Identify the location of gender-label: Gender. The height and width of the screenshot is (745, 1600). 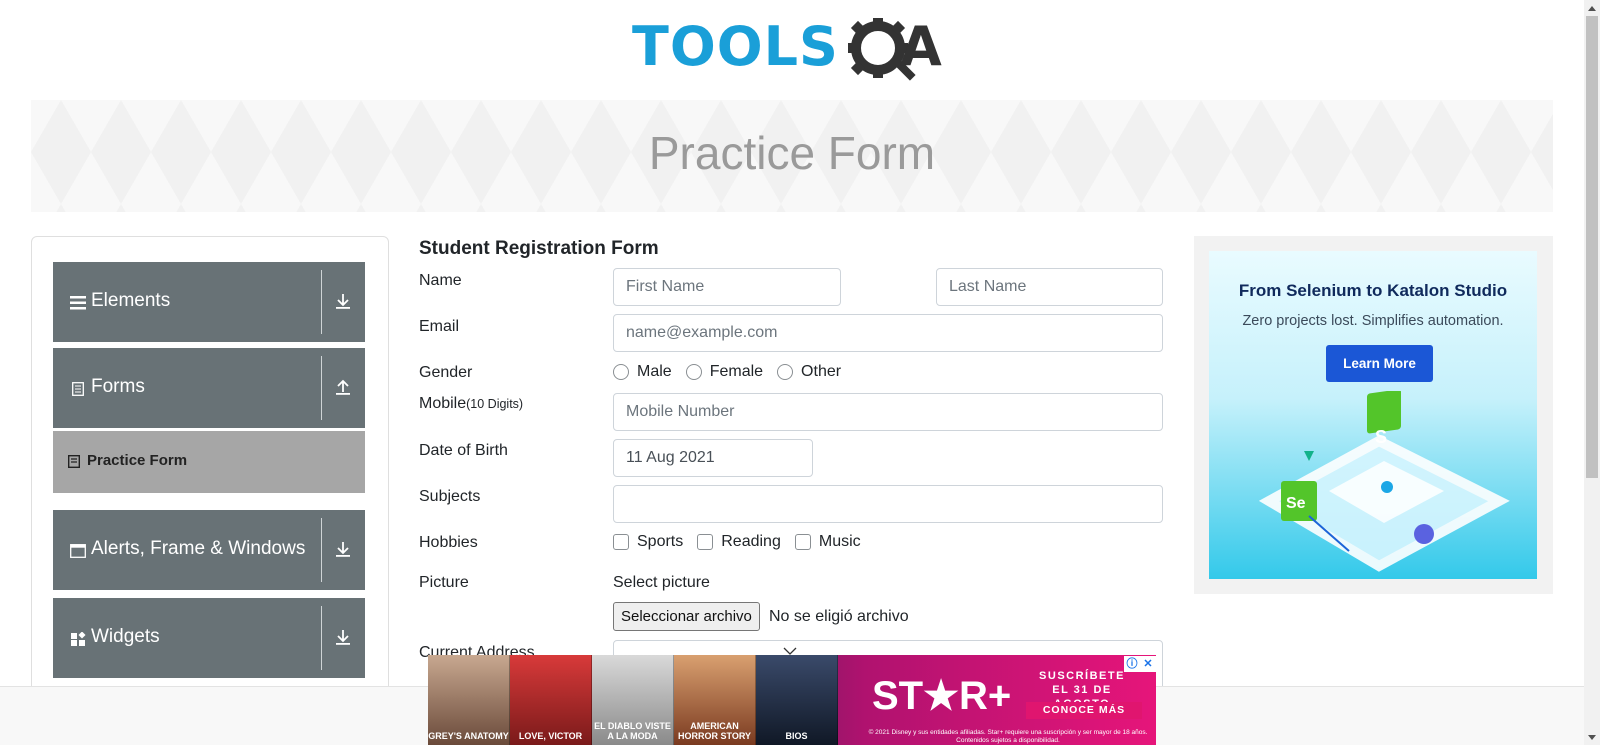
(446, 372).